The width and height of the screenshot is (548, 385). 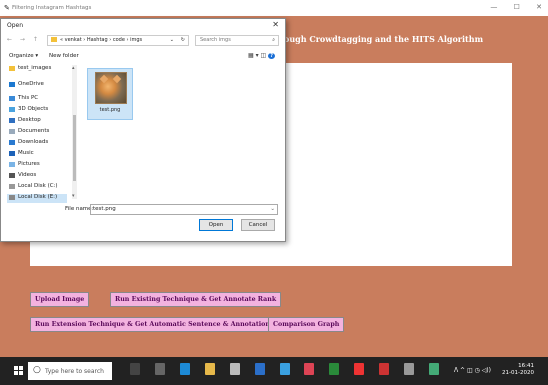 I want to click on close-button: ✕, so click(x=539, y=7).